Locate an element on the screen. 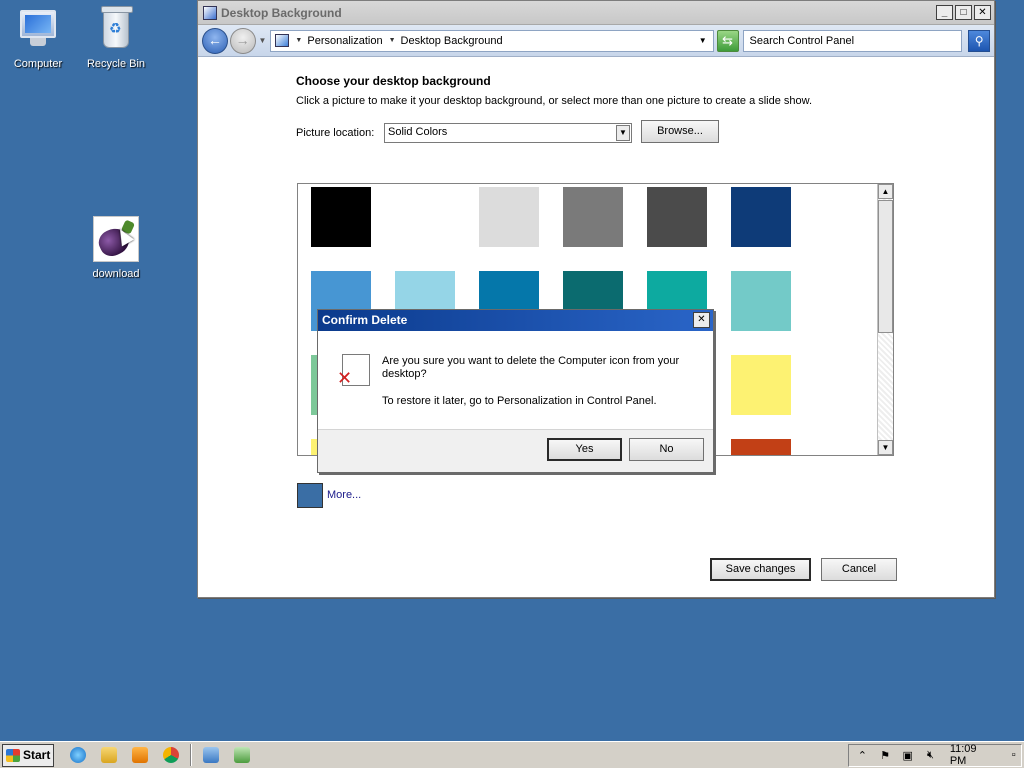  no-button: No is located at coordinates (666, 449).